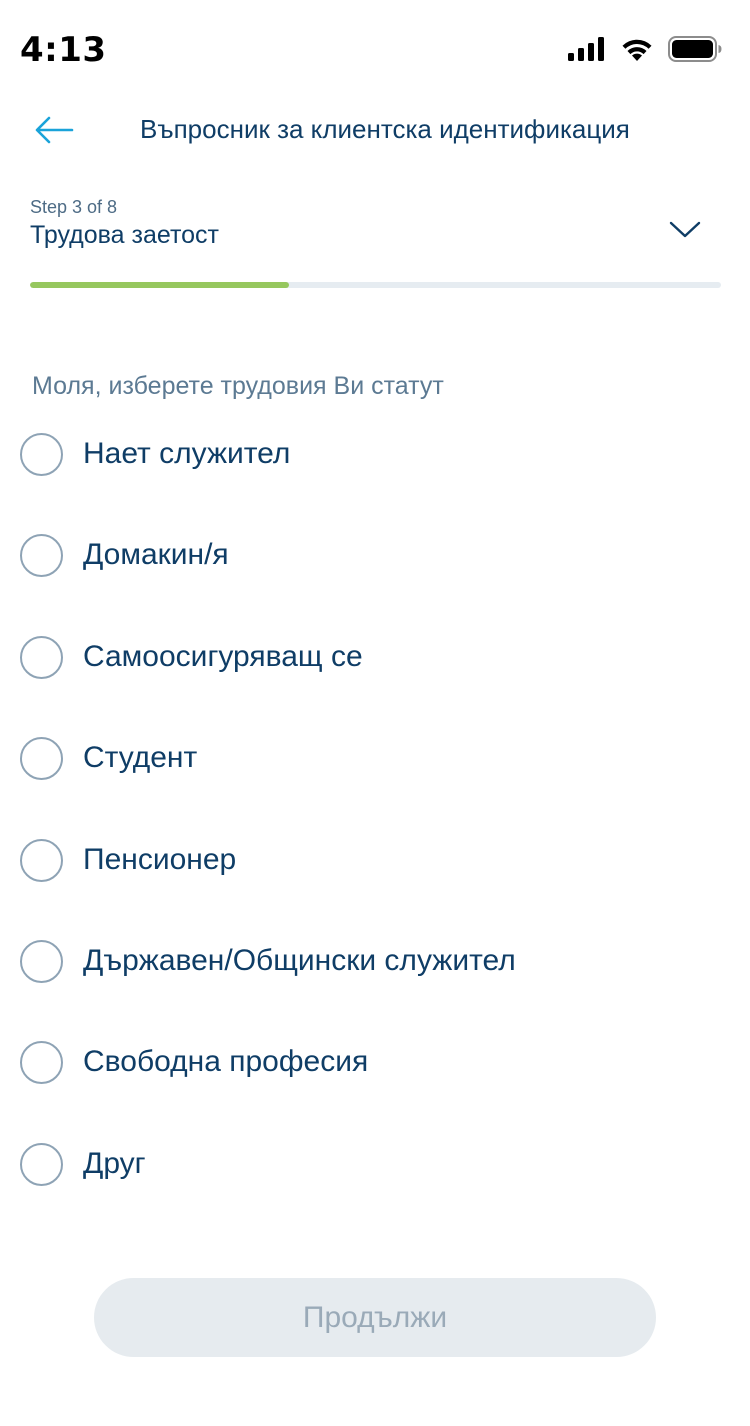  I want to click on continue-button: Продължи, so click(375, 1317).